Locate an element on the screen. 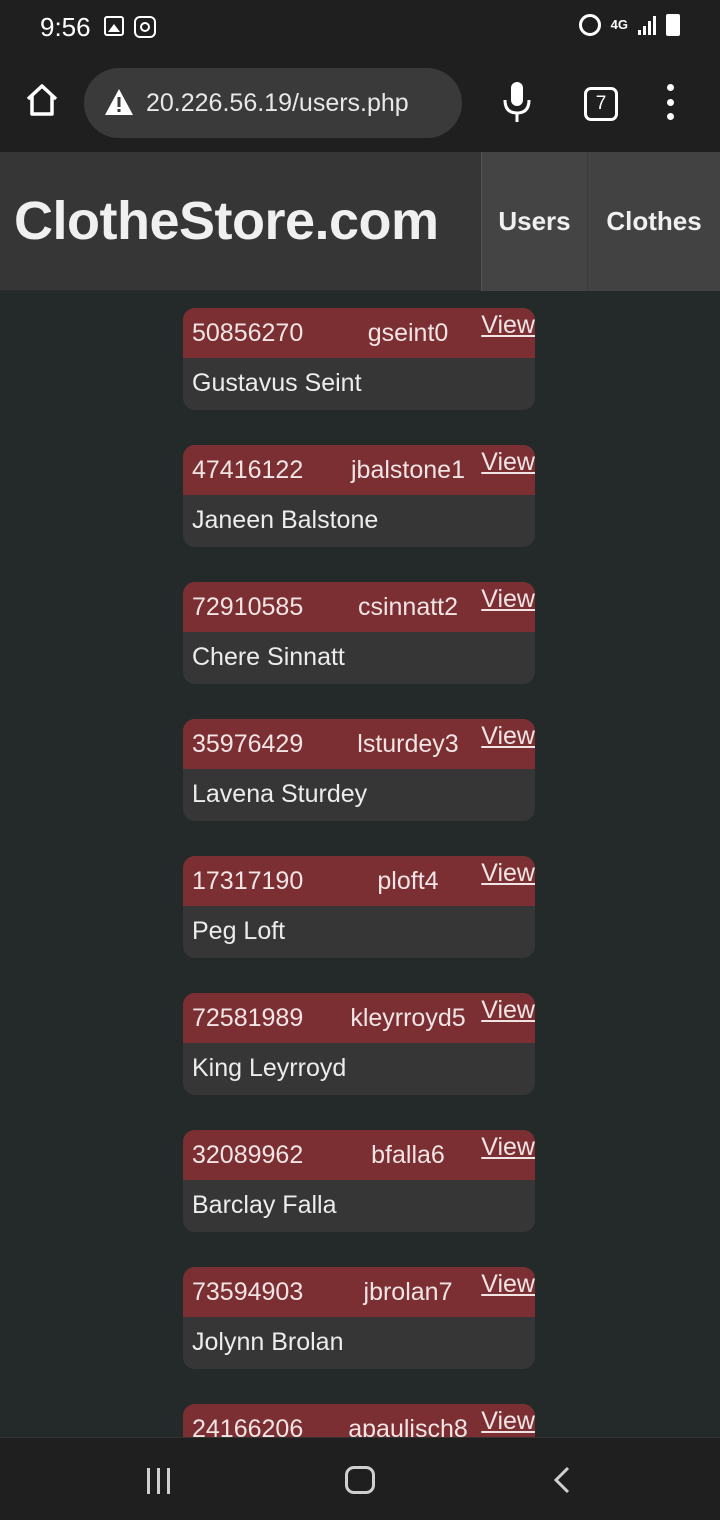  site-nav: Users Clothes is located at coordinates (600, 221).